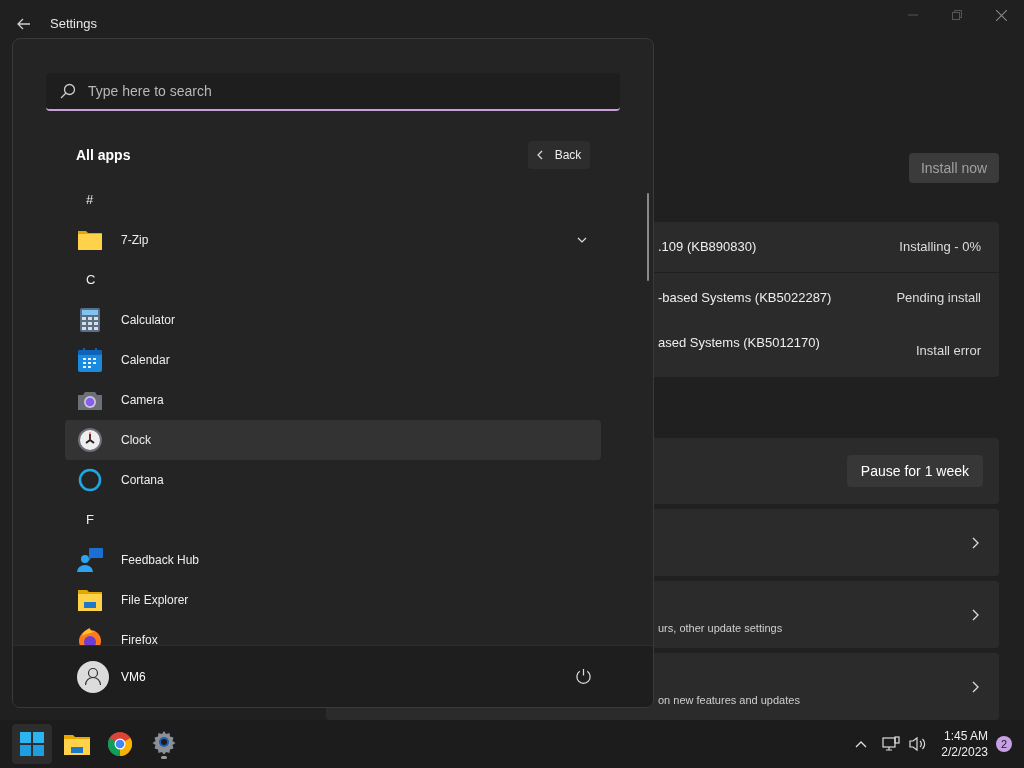  Describe the element at coordinates (120, 744) in the screenshot. I see `browser-icon` at that location.